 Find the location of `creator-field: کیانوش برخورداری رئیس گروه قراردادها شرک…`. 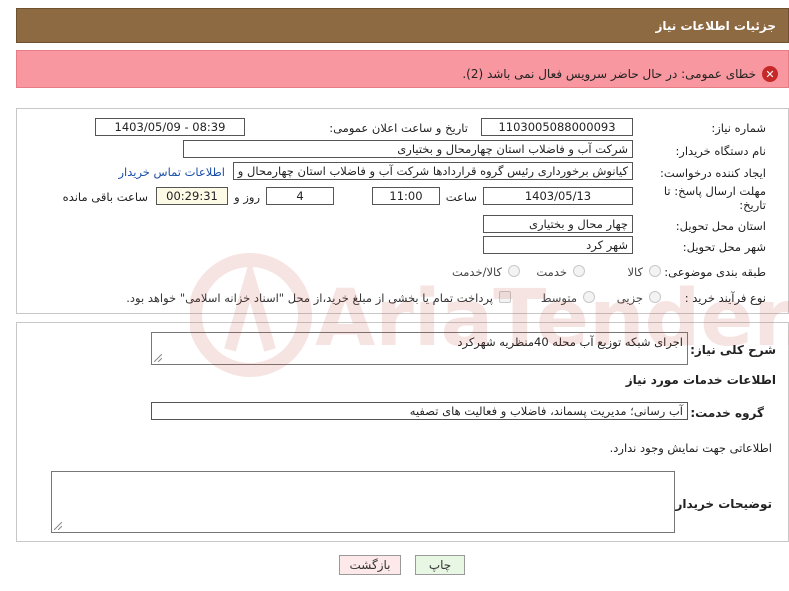

creator-field: کیانوش برخورداری رئیس گروه قراردادها شرک… is located at coordinates (433, 171).